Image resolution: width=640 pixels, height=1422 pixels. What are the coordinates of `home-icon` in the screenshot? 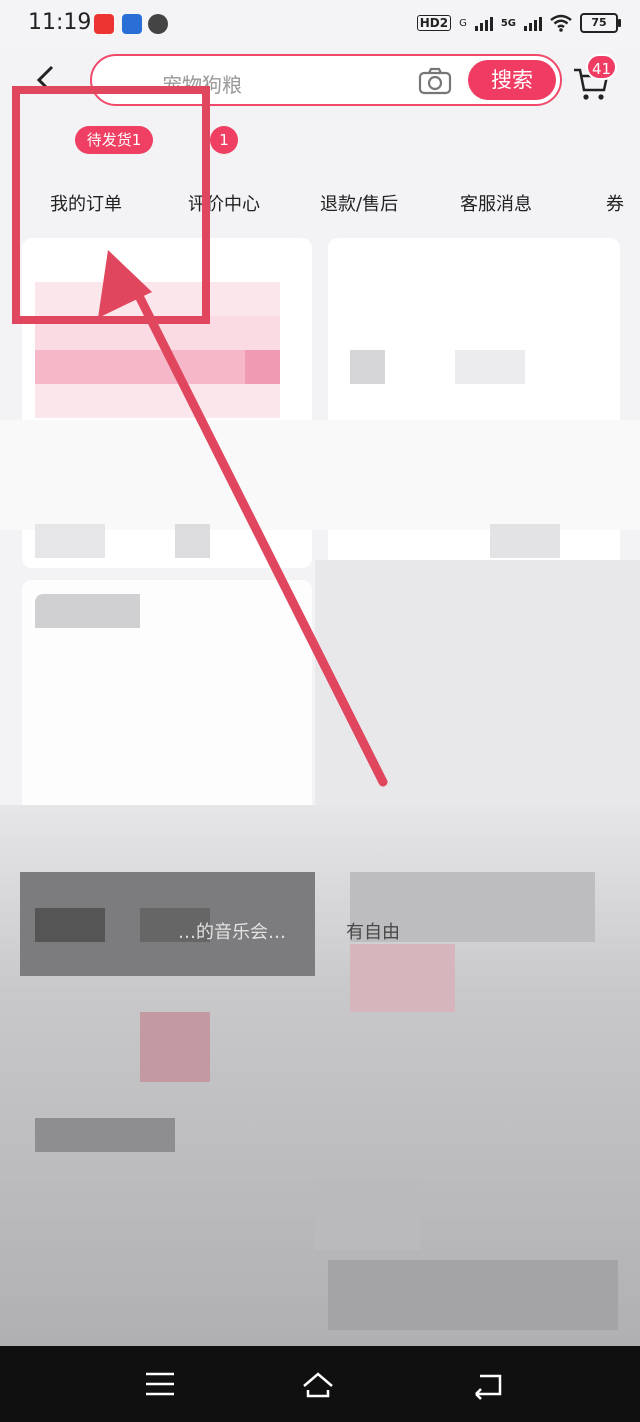 It's located at (318, 1384).